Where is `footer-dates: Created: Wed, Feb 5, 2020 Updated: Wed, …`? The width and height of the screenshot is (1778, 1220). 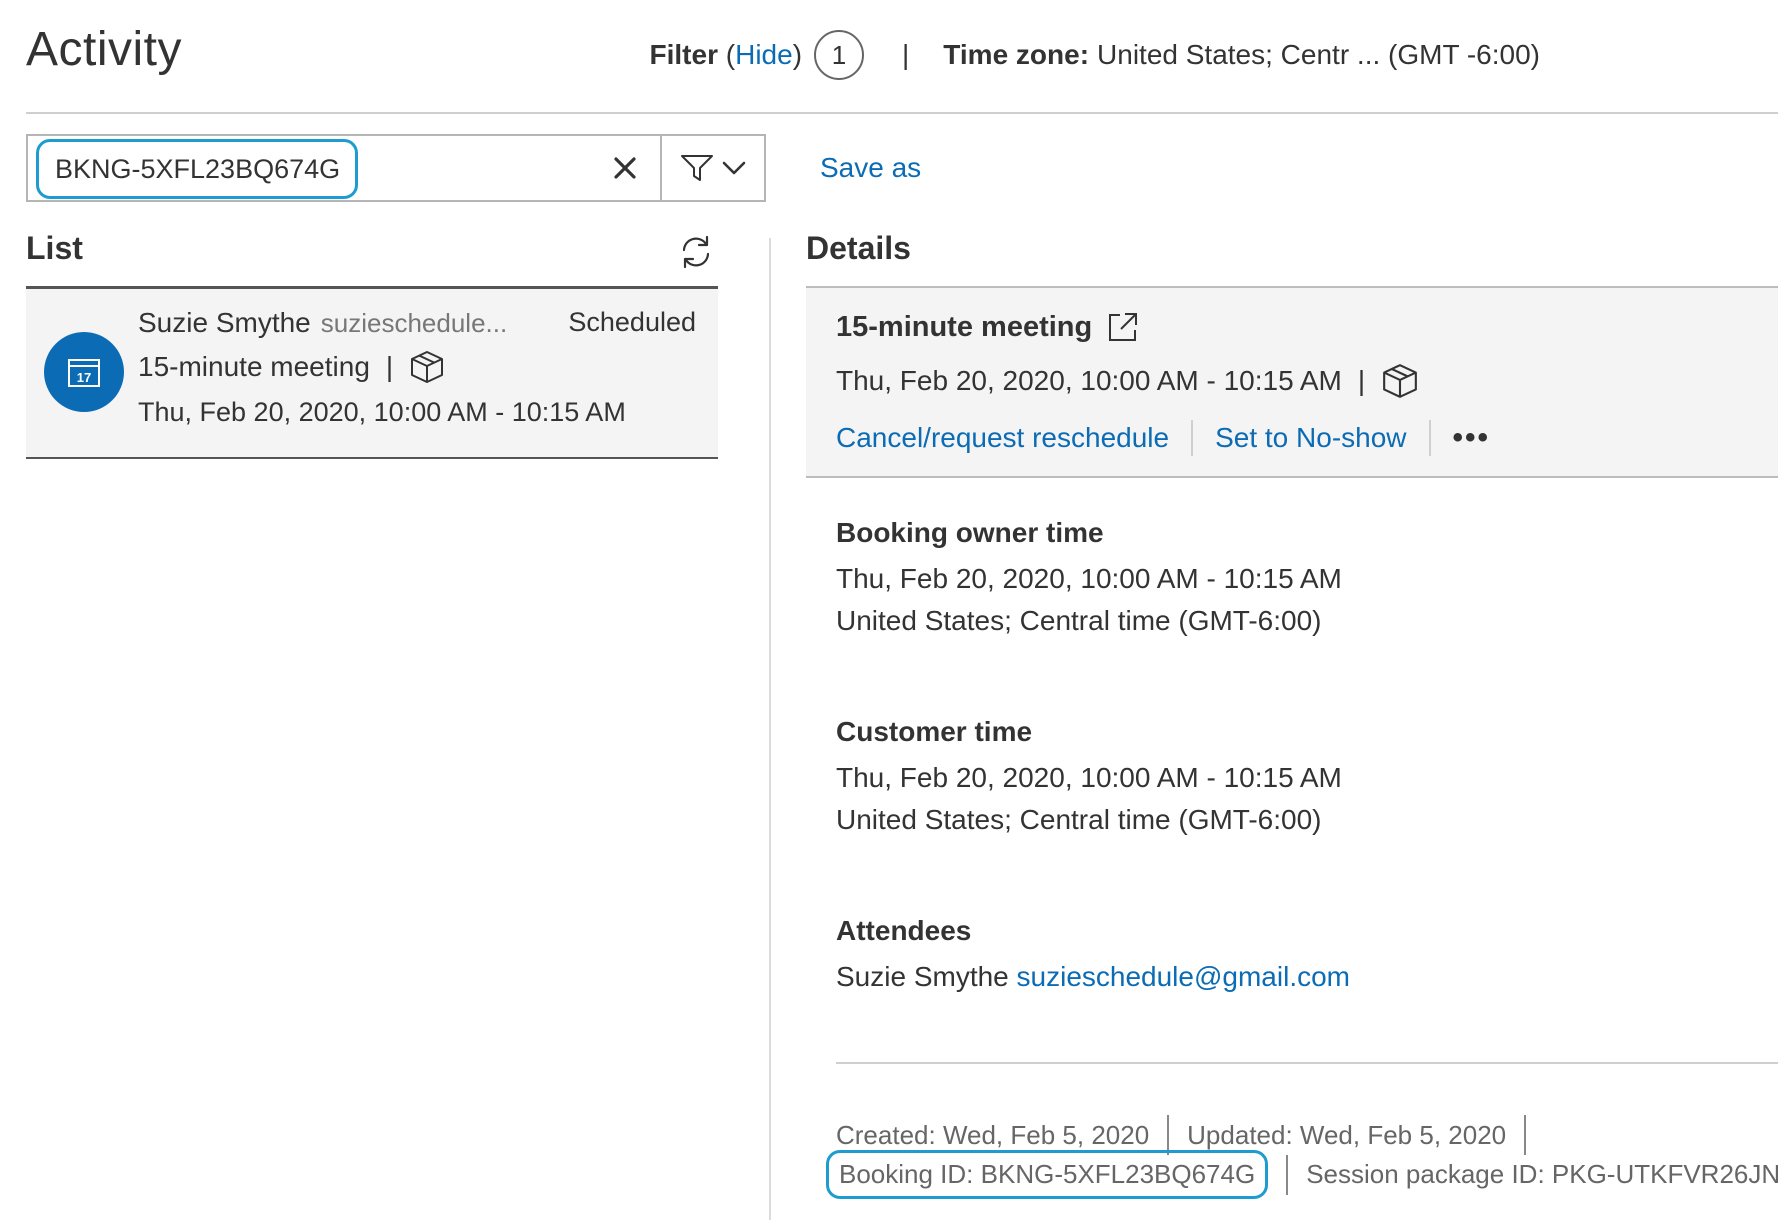
footer-dates: Created: Wed, Feb 5, 2020 Updated: Wed, … is located at coordinates (1190, 1135).